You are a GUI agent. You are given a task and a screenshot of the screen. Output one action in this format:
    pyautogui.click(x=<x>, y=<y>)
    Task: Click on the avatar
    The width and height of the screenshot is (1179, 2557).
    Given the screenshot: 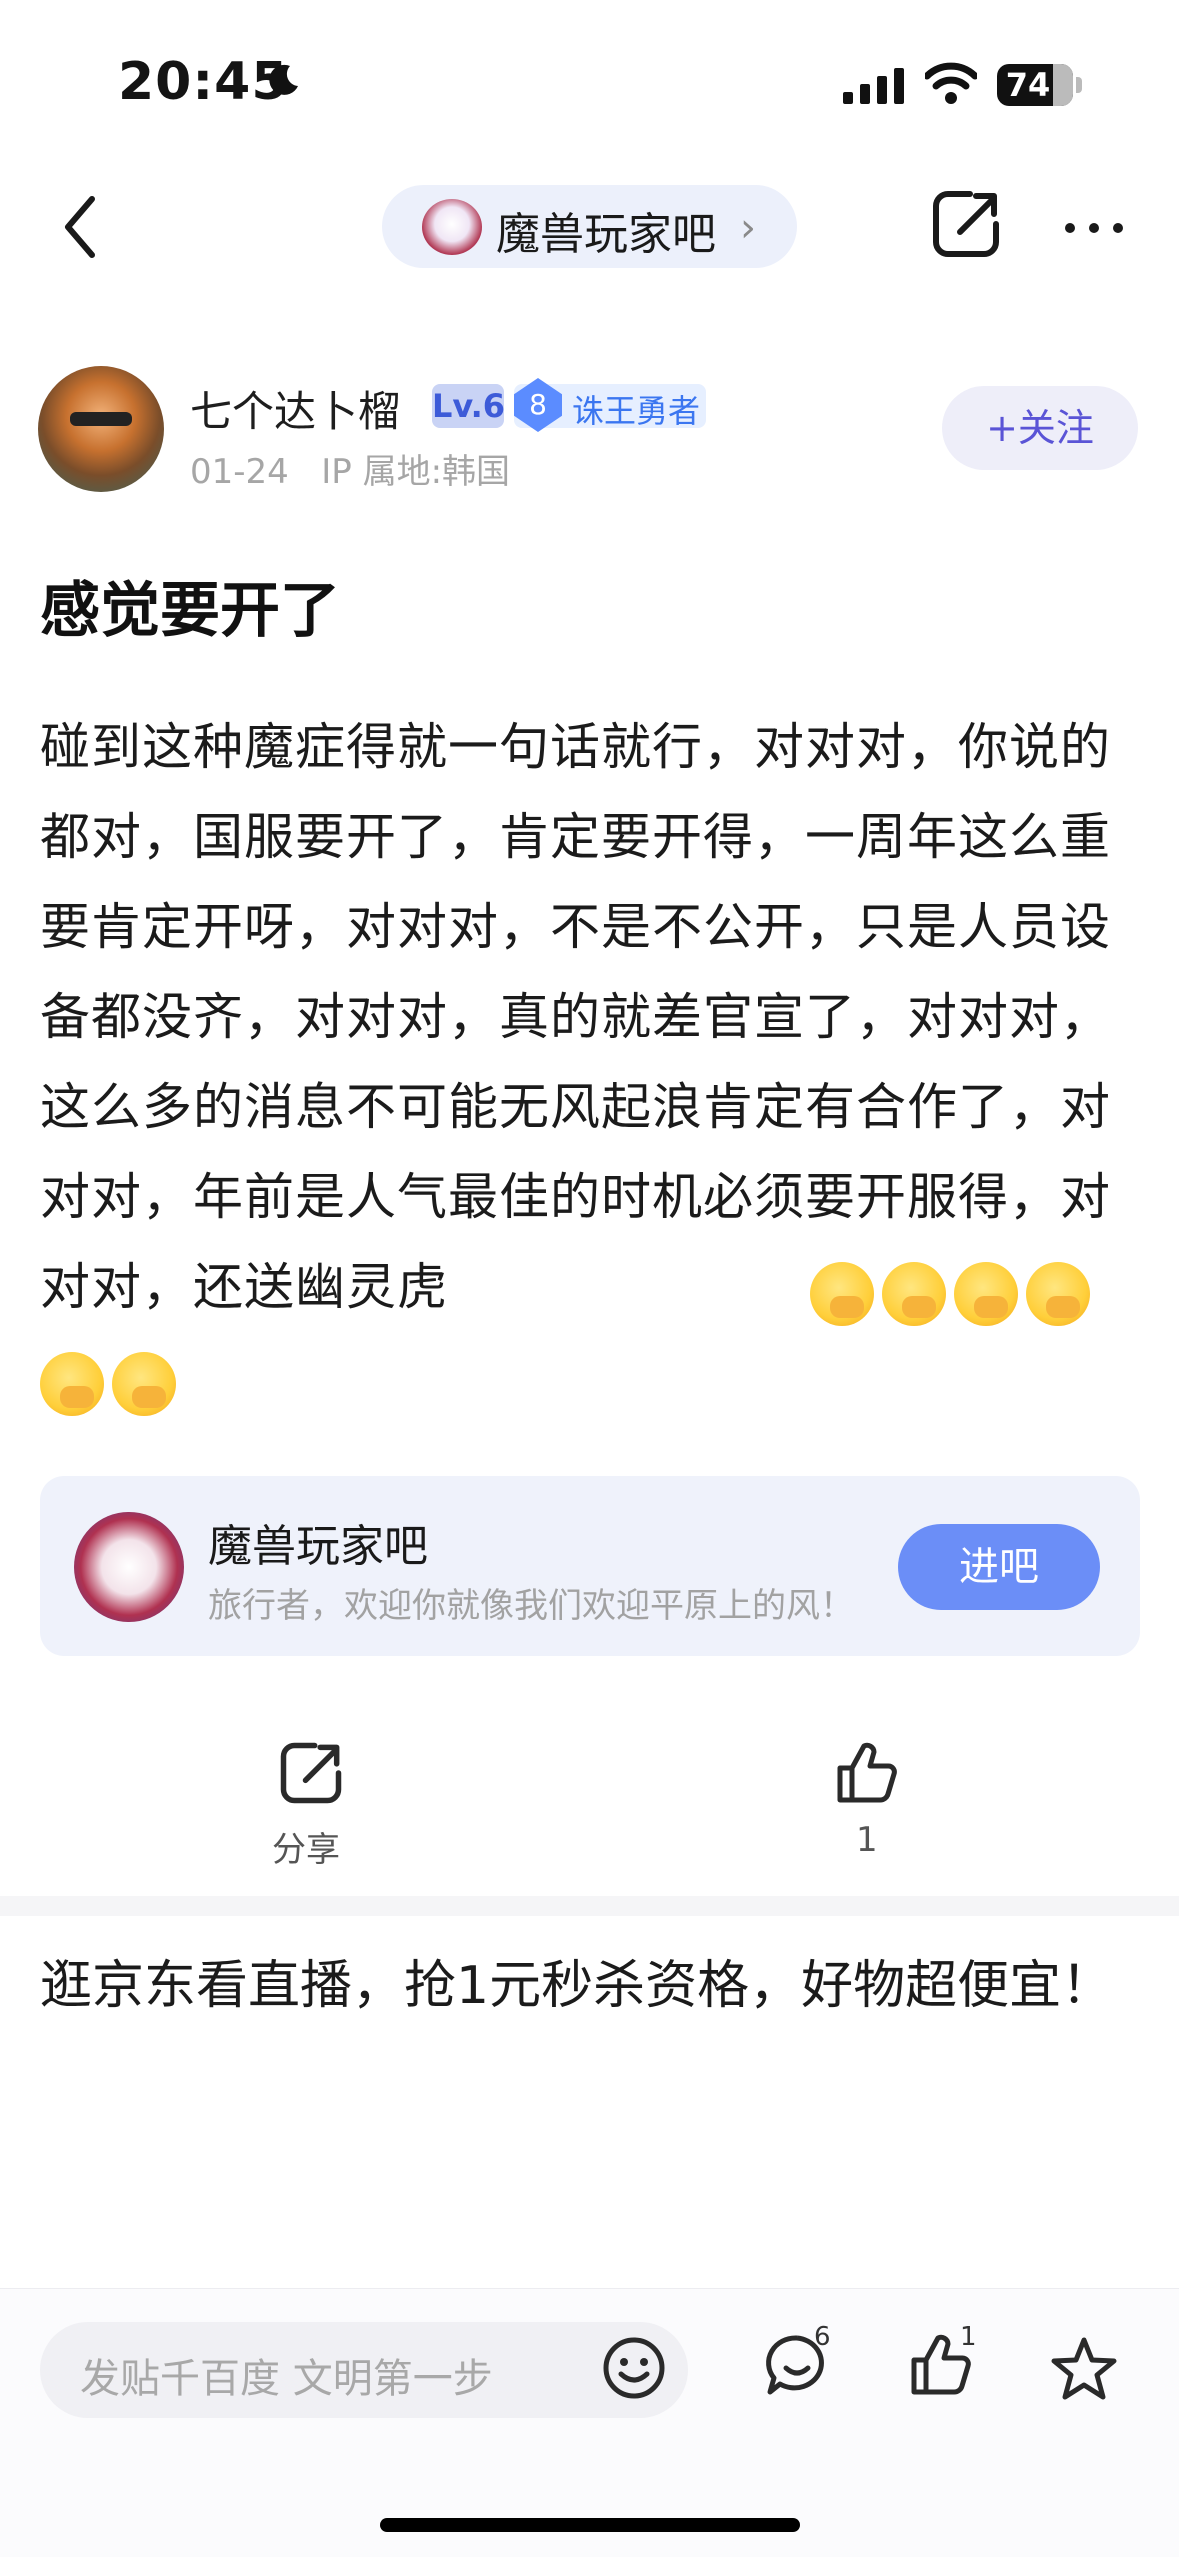 What is the action you would take?
    pyautogui.click(x=101, y=429)
    